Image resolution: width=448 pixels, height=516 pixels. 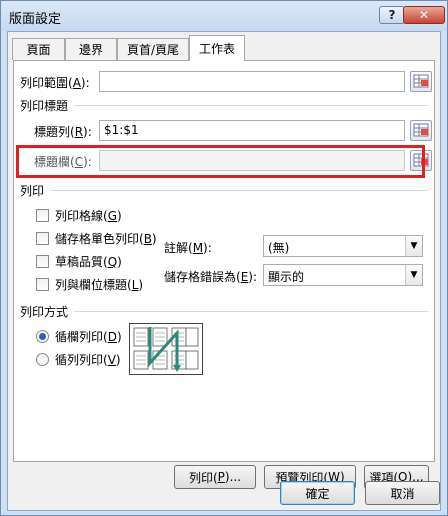 I want to click on print-section: 列印, so click(x=224, y=190).